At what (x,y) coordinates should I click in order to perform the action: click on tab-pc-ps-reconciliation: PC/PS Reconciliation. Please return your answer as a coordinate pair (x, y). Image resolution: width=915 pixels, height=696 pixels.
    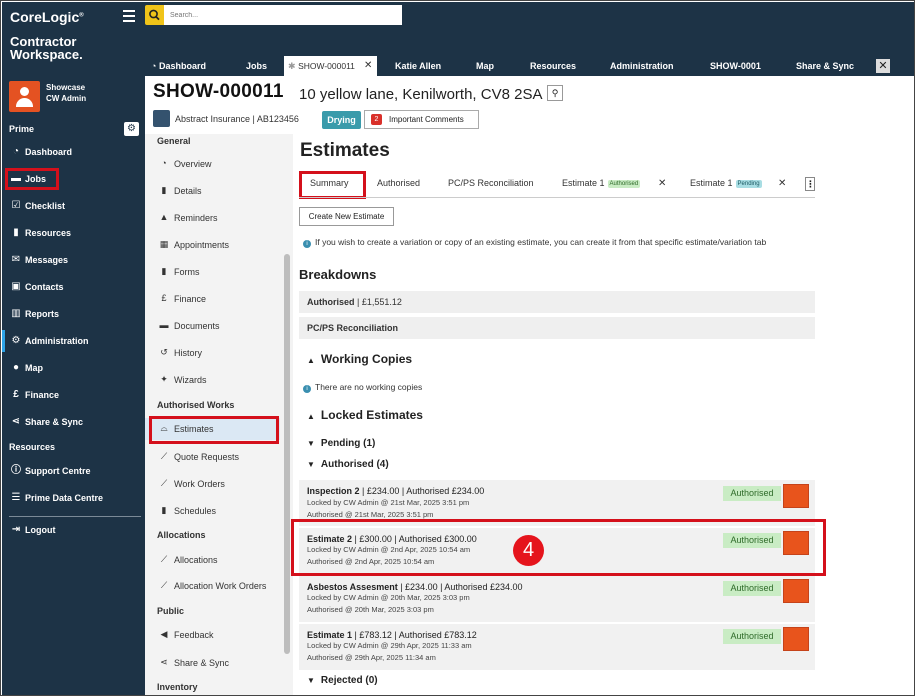
    Looking at the image, I should click on (491, 183).